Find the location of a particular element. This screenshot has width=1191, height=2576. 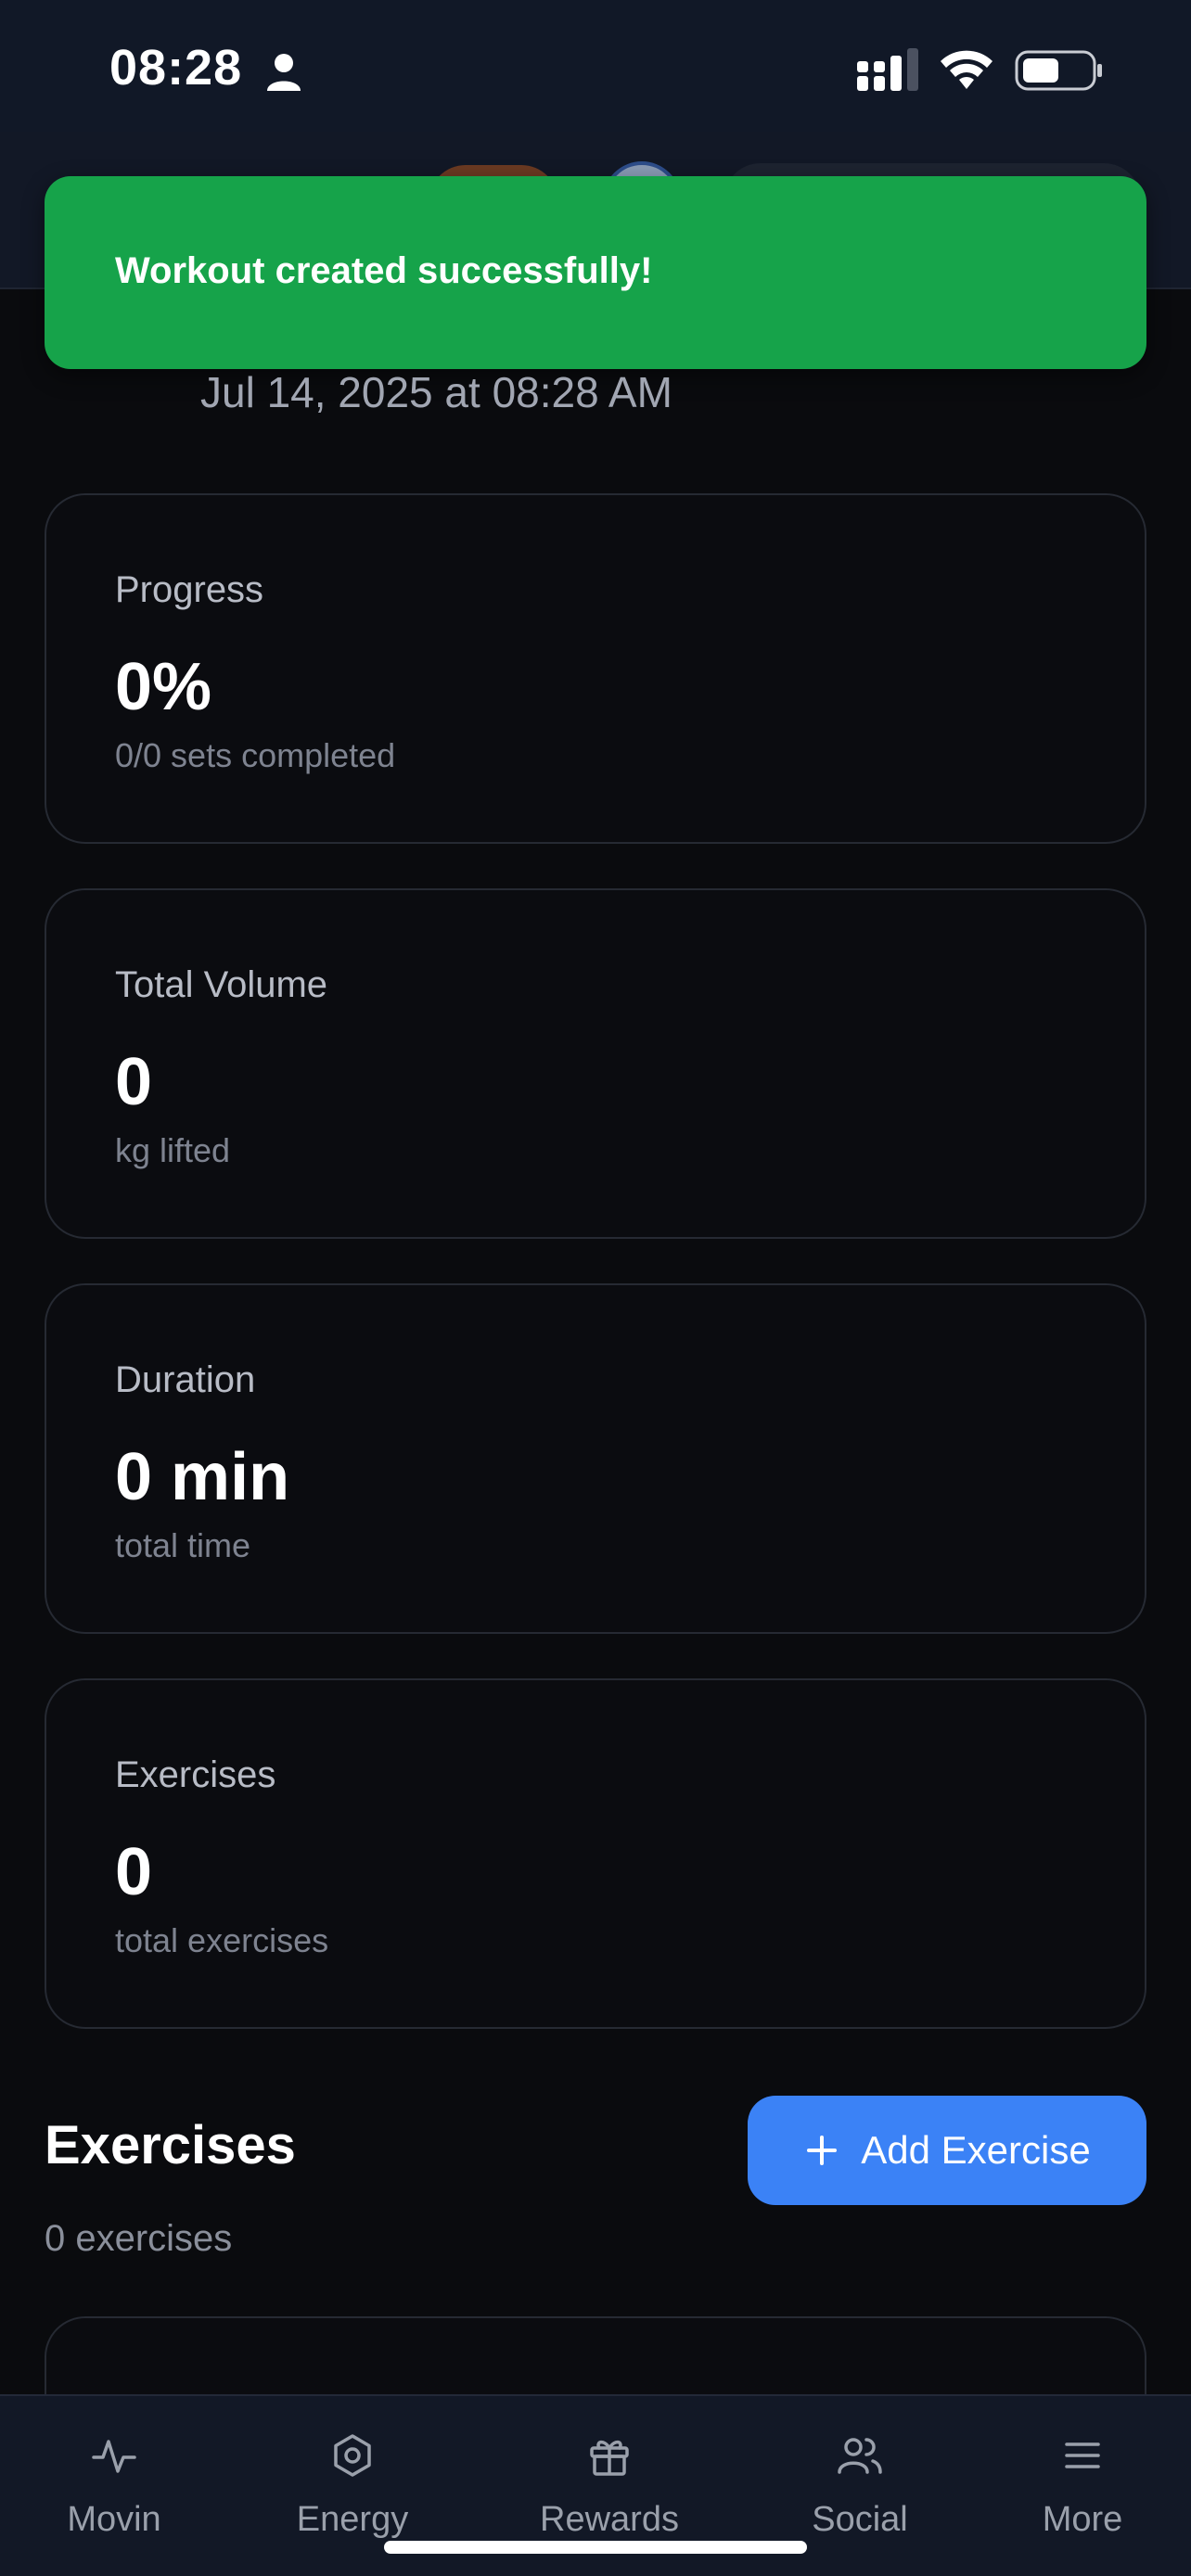

workout-date: Jul 14, 2025 at 08:28 AM is located at coordinates (436, 392).